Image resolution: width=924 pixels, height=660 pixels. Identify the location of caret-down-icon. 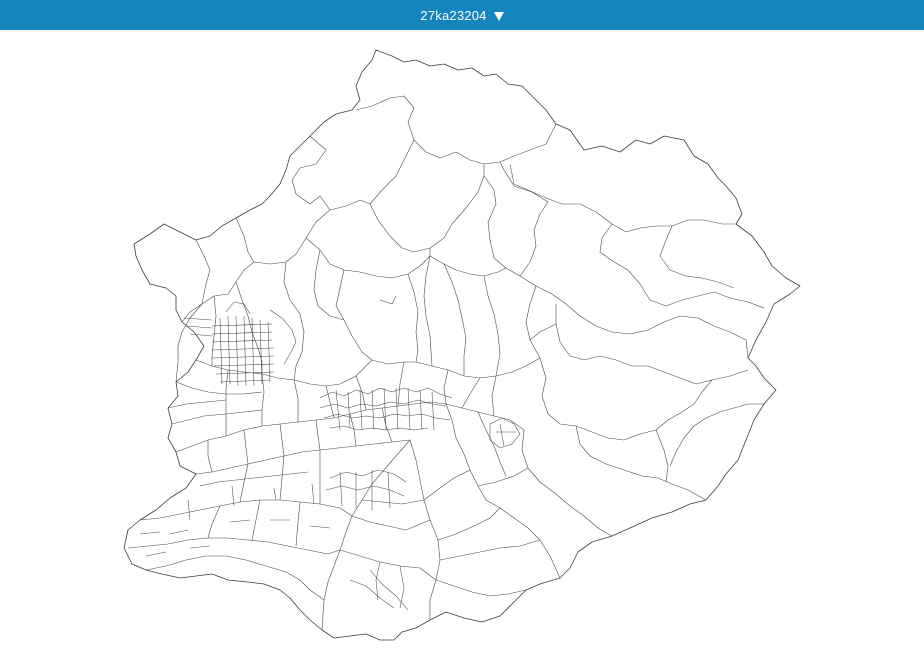
(498, 16).